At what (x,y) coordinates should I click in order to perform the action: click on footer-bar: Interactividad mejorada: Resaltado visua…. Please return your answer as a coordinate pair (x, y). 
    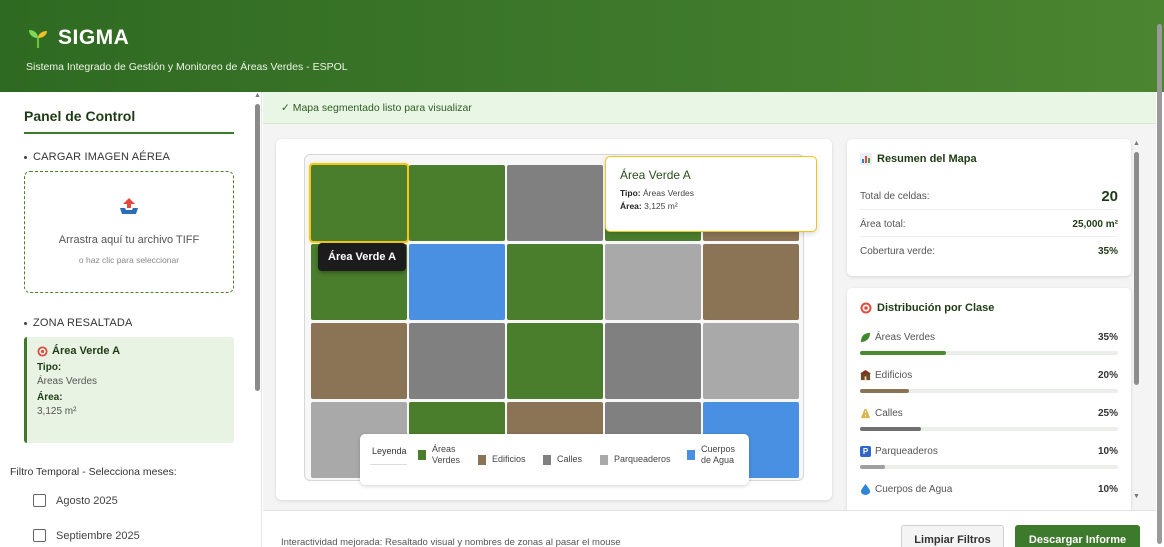
    Looking at the image, I should click on (709, 528).